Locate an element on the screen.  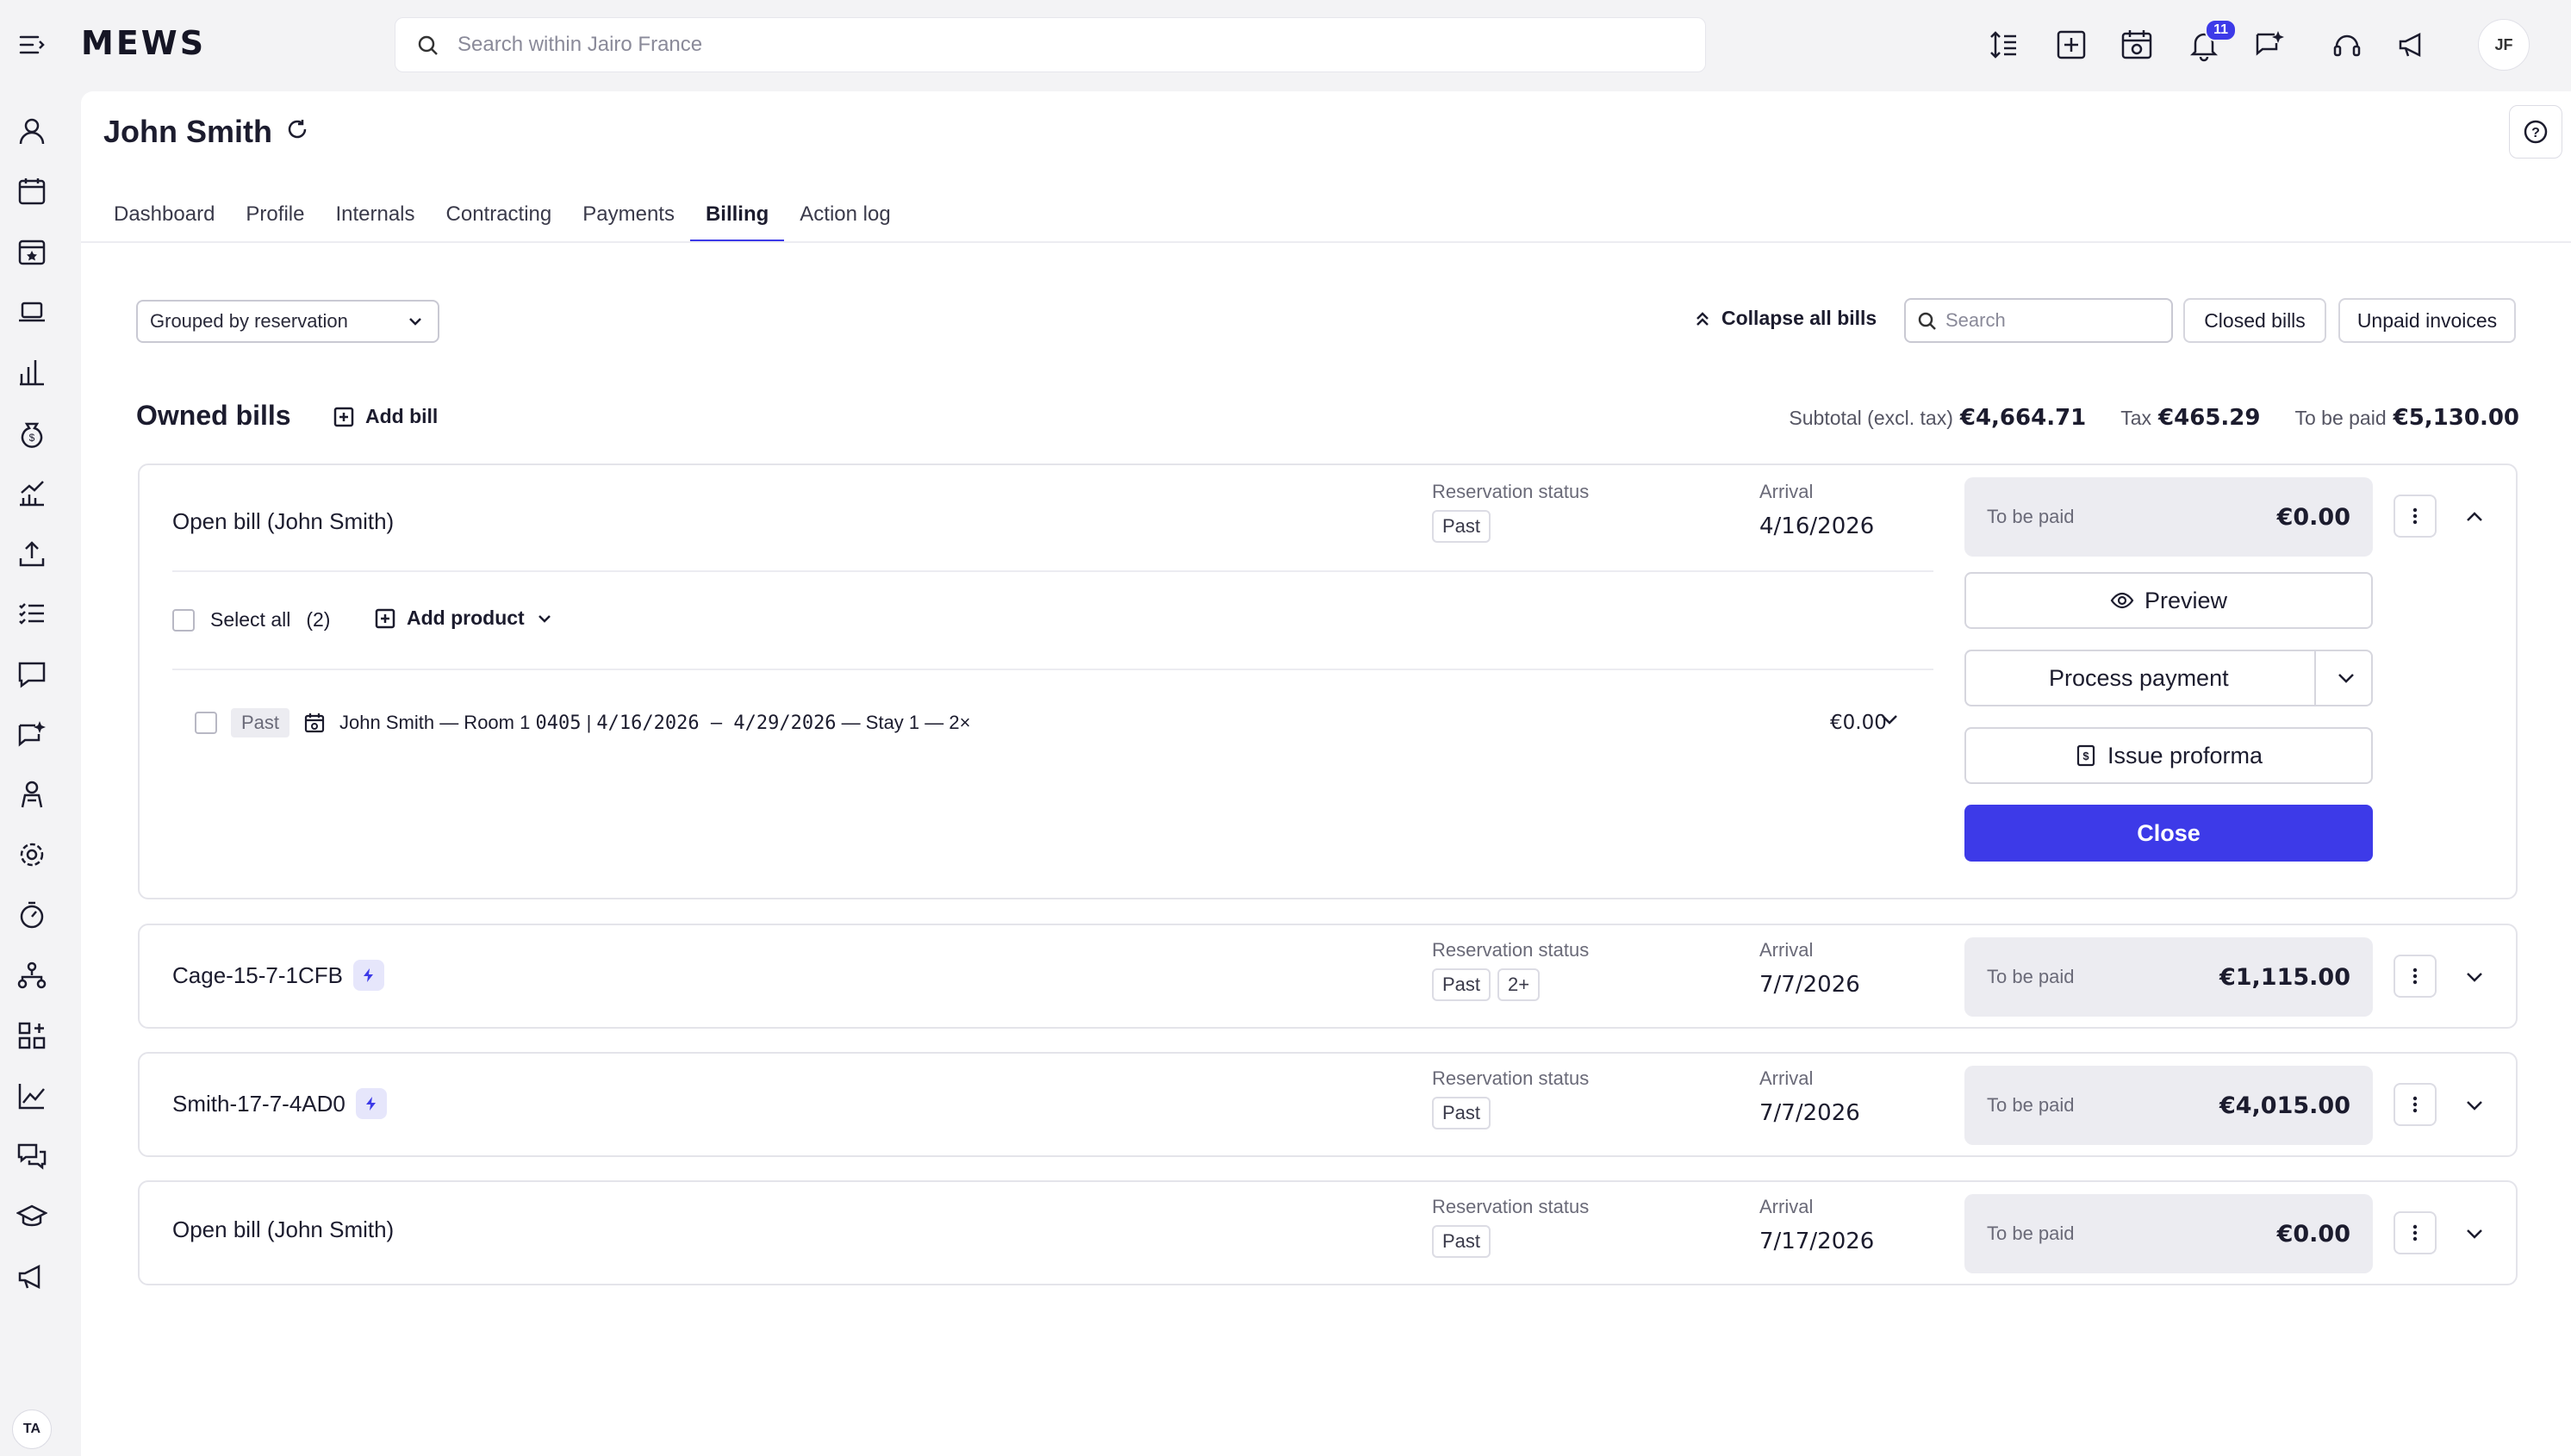
calendar-star-icon is located at coordinates (32, 252).